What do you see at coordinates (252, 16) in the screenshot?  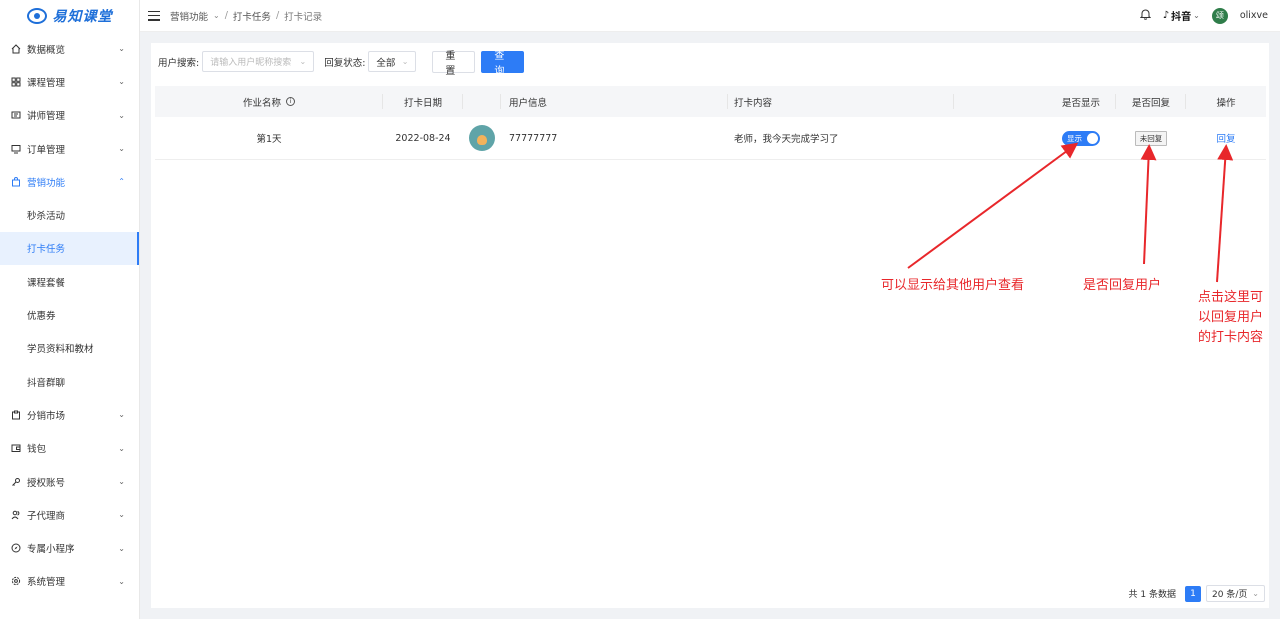 I see `breadcrumb-item-checkin-task: 打卡任务` at bounding box center [252, 16].